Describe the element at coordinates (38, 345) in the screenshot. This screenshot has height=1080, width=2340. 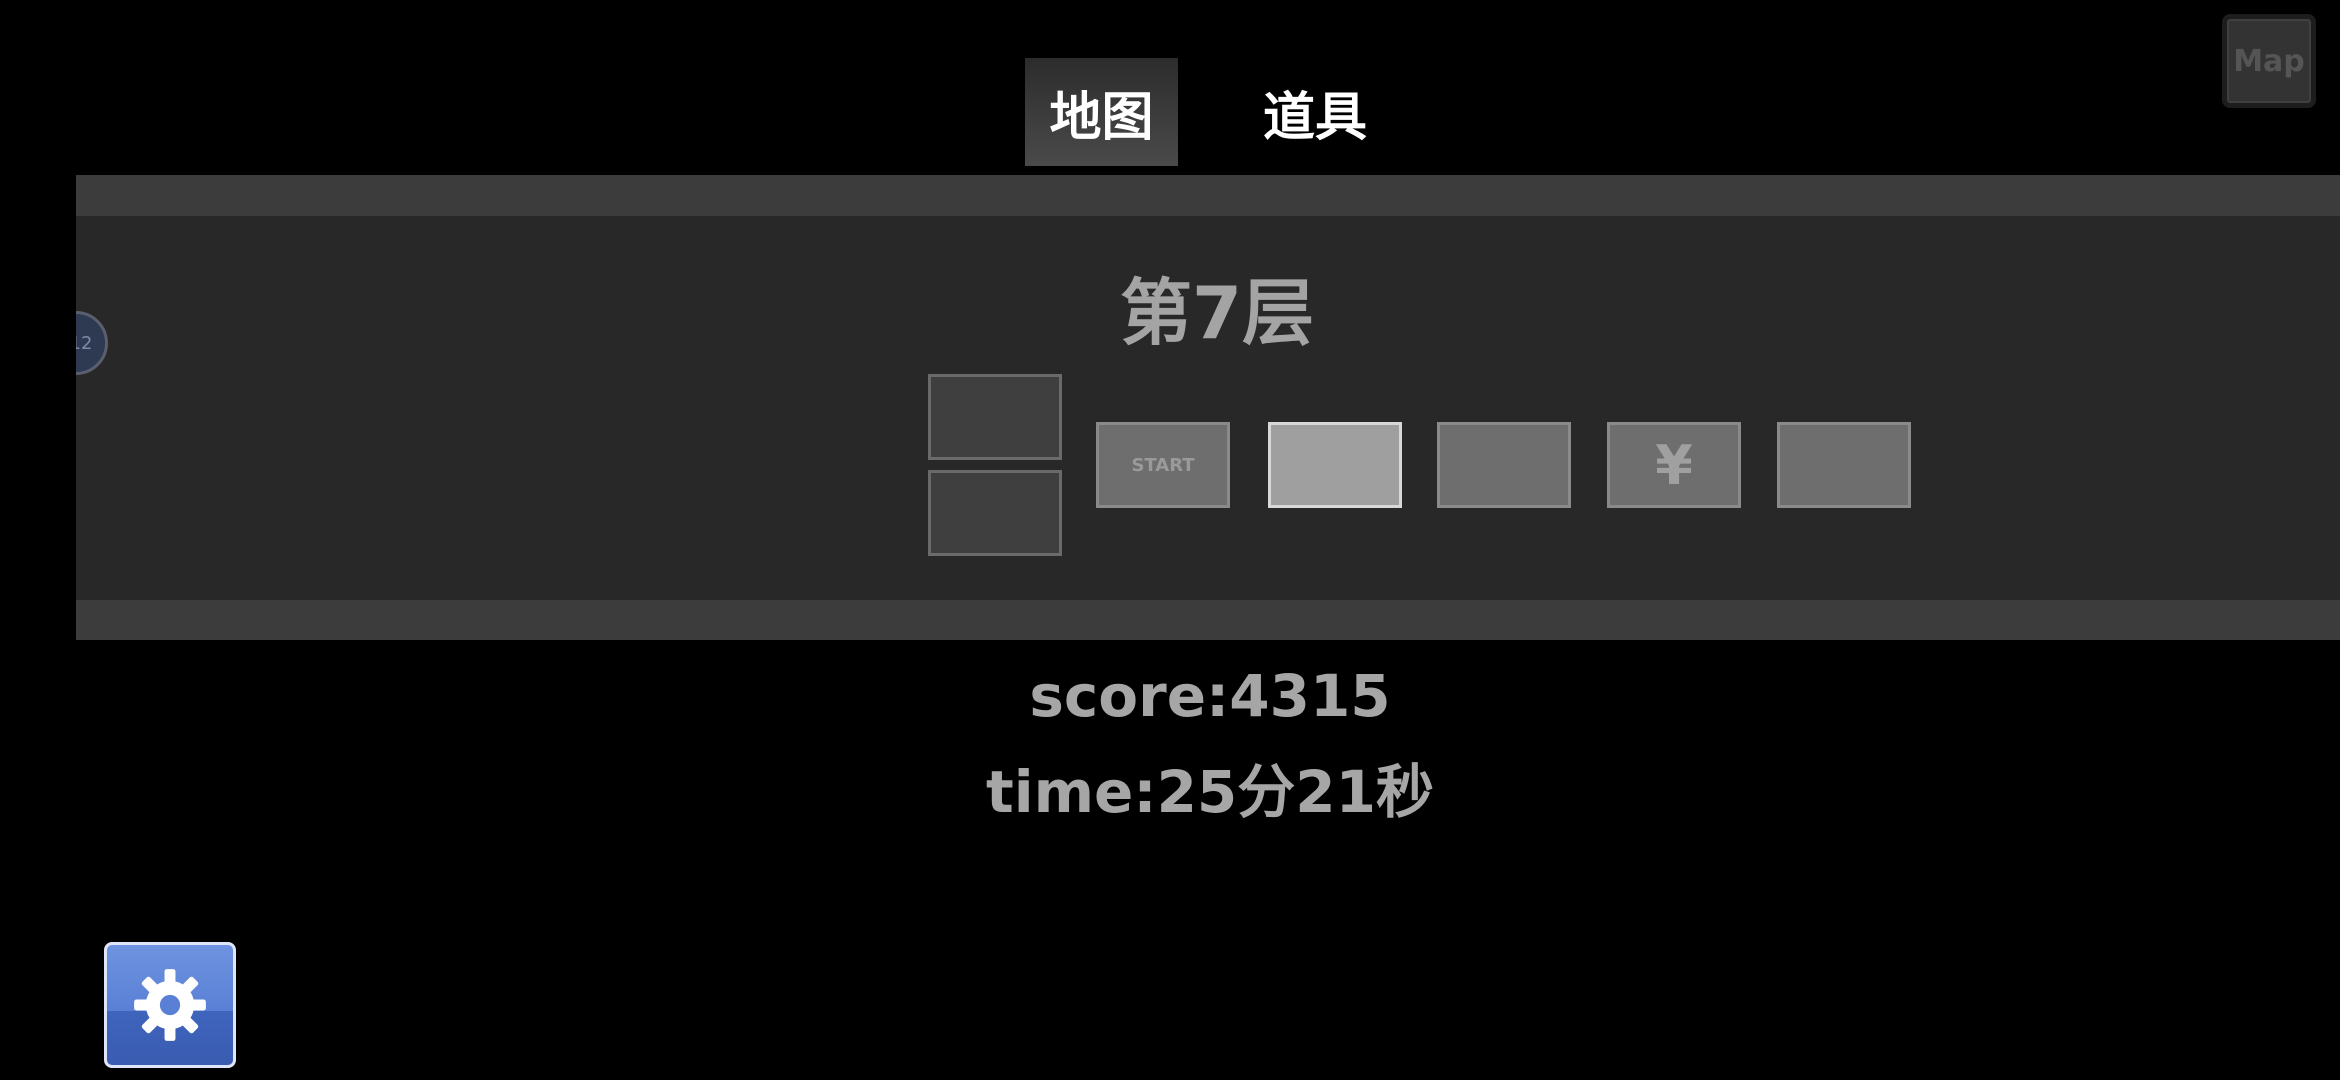
I see `edge-cover` at that location.